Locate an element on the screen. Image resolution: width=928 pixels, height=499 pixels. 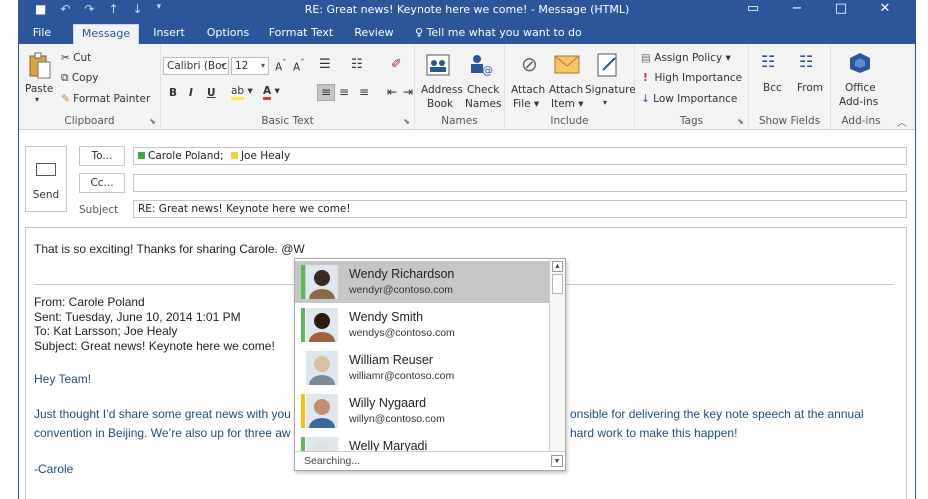
cc-field is located at coordinates (520, 183).